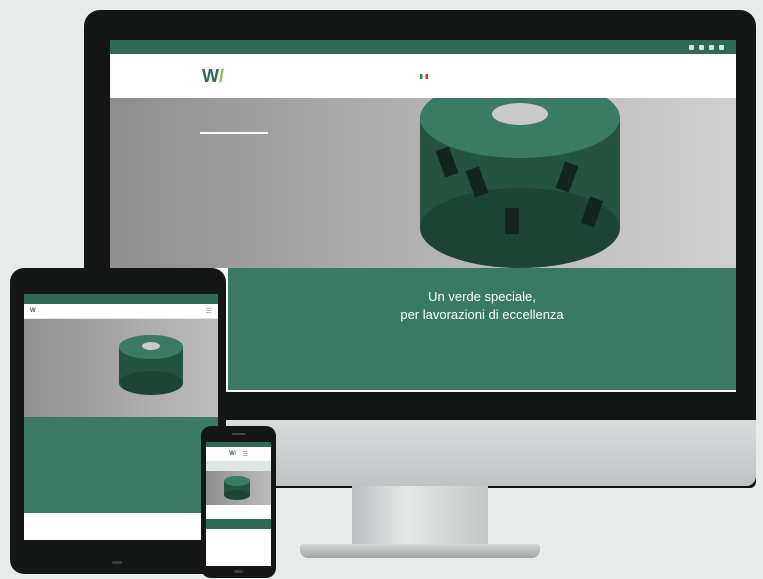 The height and width of the screenshot is (579, 763). What do you see at coordinates (375, 76) in the screenshot?
I see `nav-menu` at bounding box center [375, 76].